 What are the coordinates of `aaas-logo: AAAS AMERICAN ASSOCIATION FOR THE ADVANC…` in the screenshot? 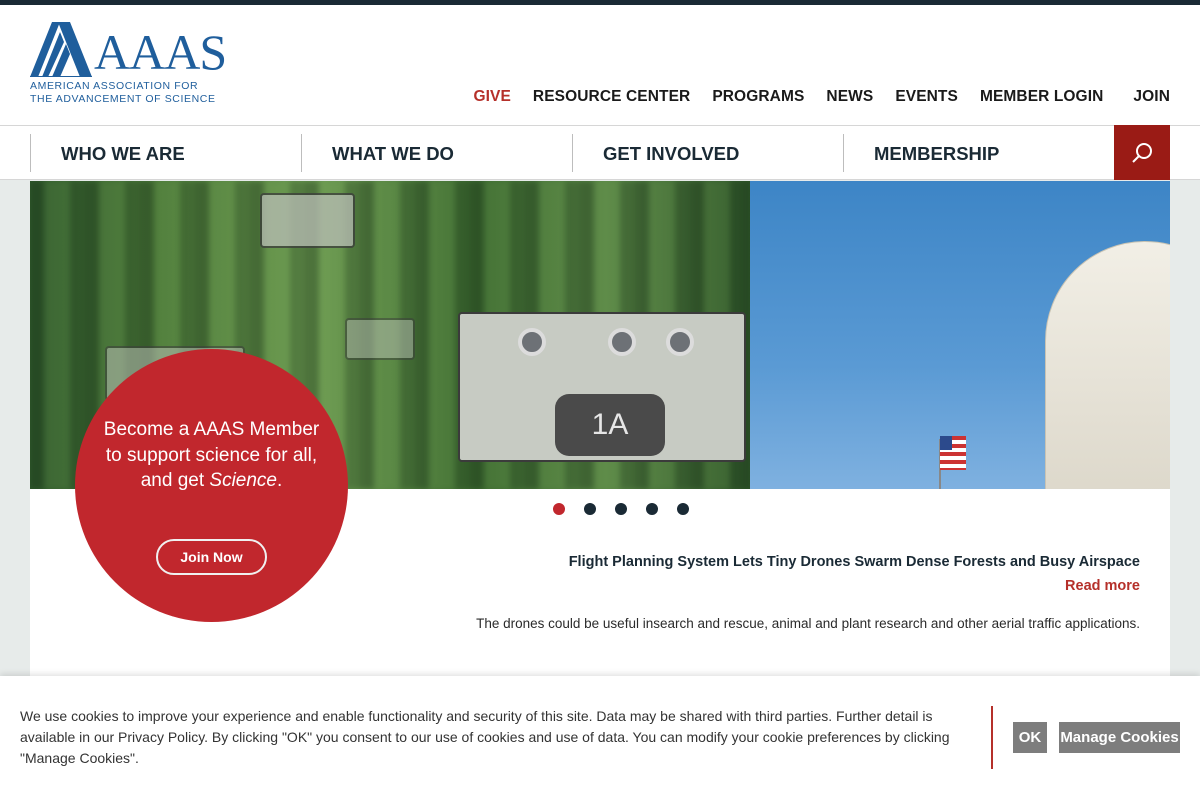 It's located at (128, 64).